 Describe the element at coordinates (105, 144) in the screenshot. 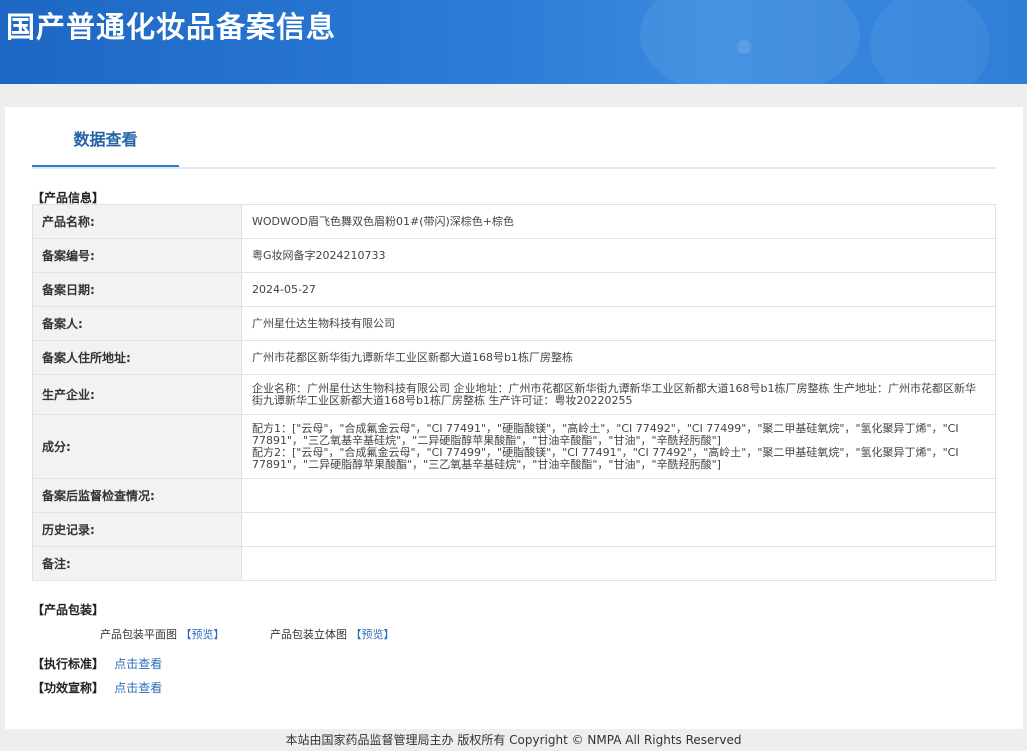

I see `tab-data-view: 数据查看` at that location.